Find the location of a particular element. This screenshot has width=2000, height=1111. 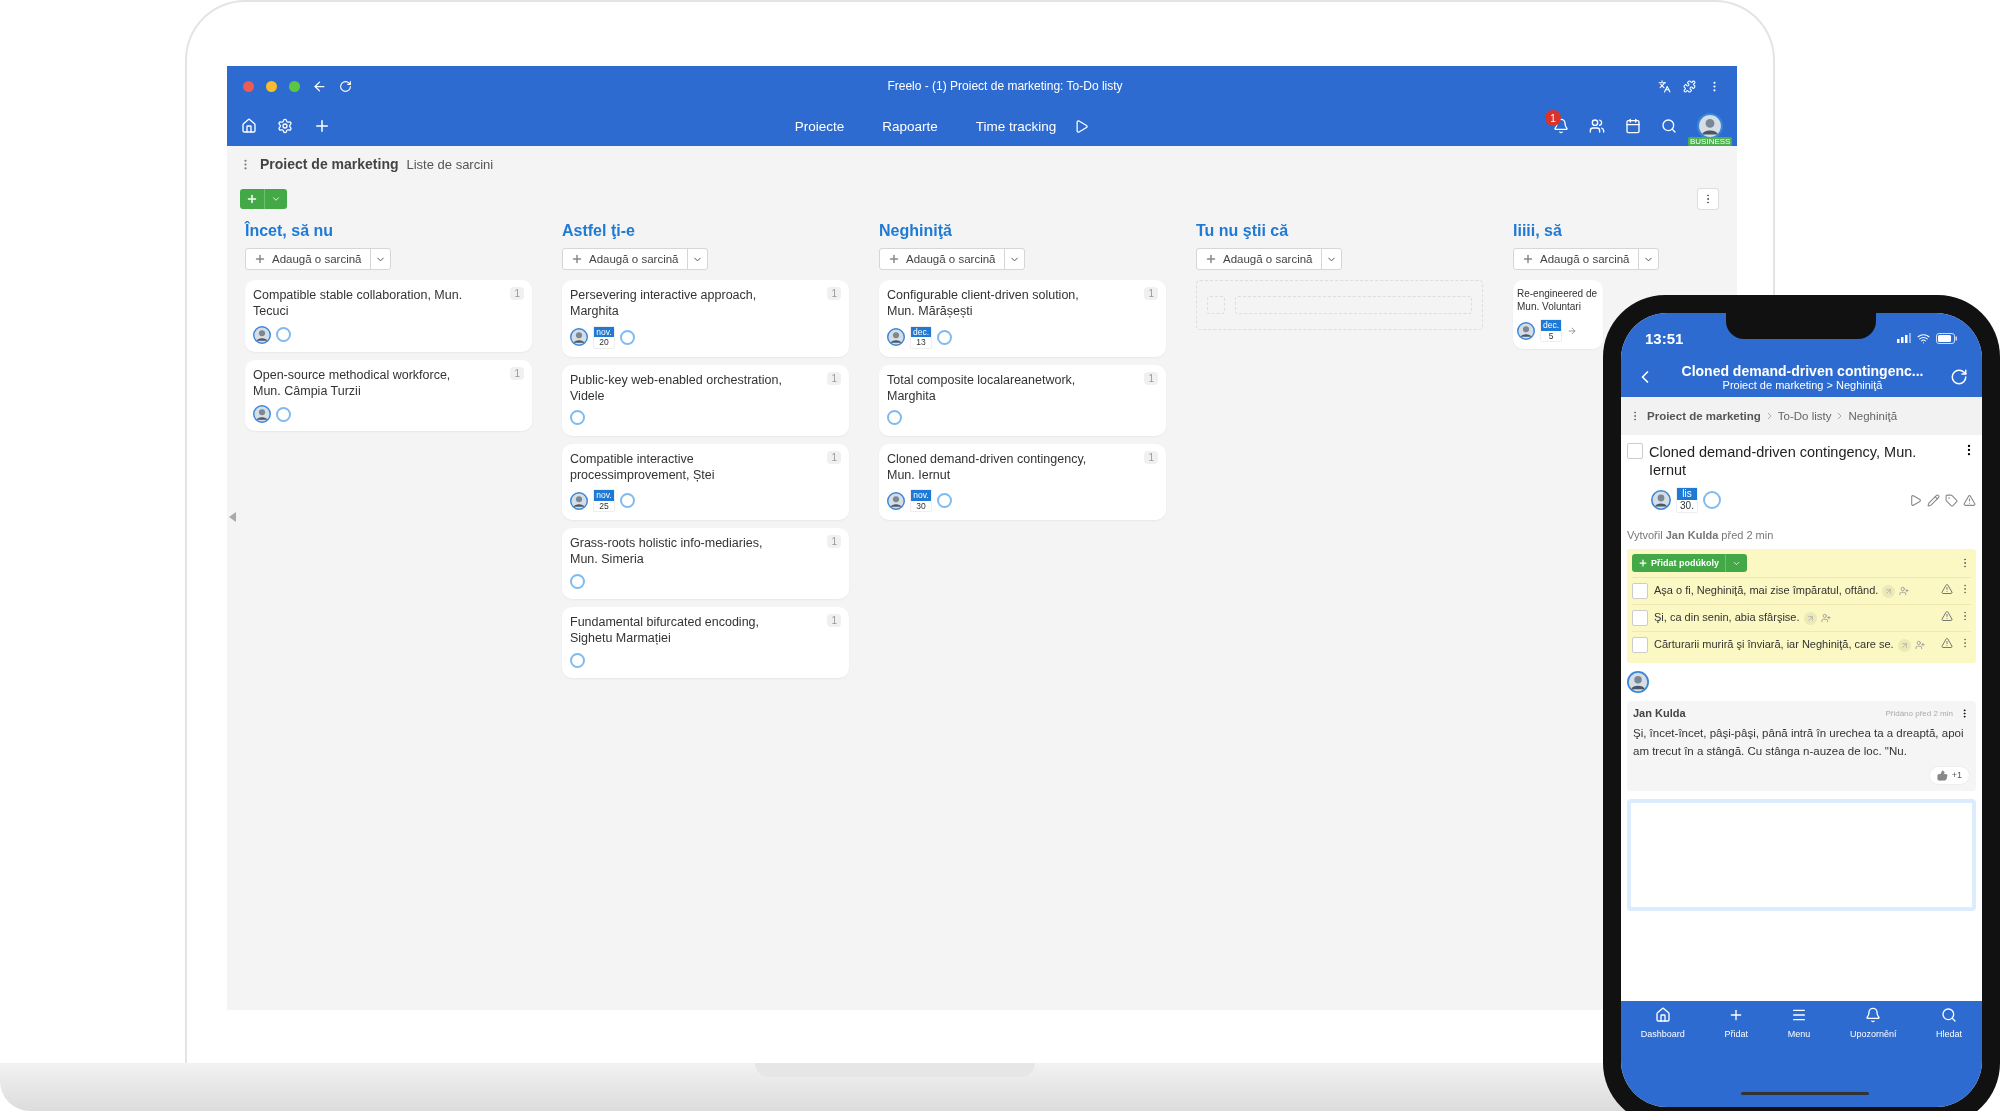

task-card: Public-key web-enabled orchestration, Videle 1 is located at coordinates (705, 400).